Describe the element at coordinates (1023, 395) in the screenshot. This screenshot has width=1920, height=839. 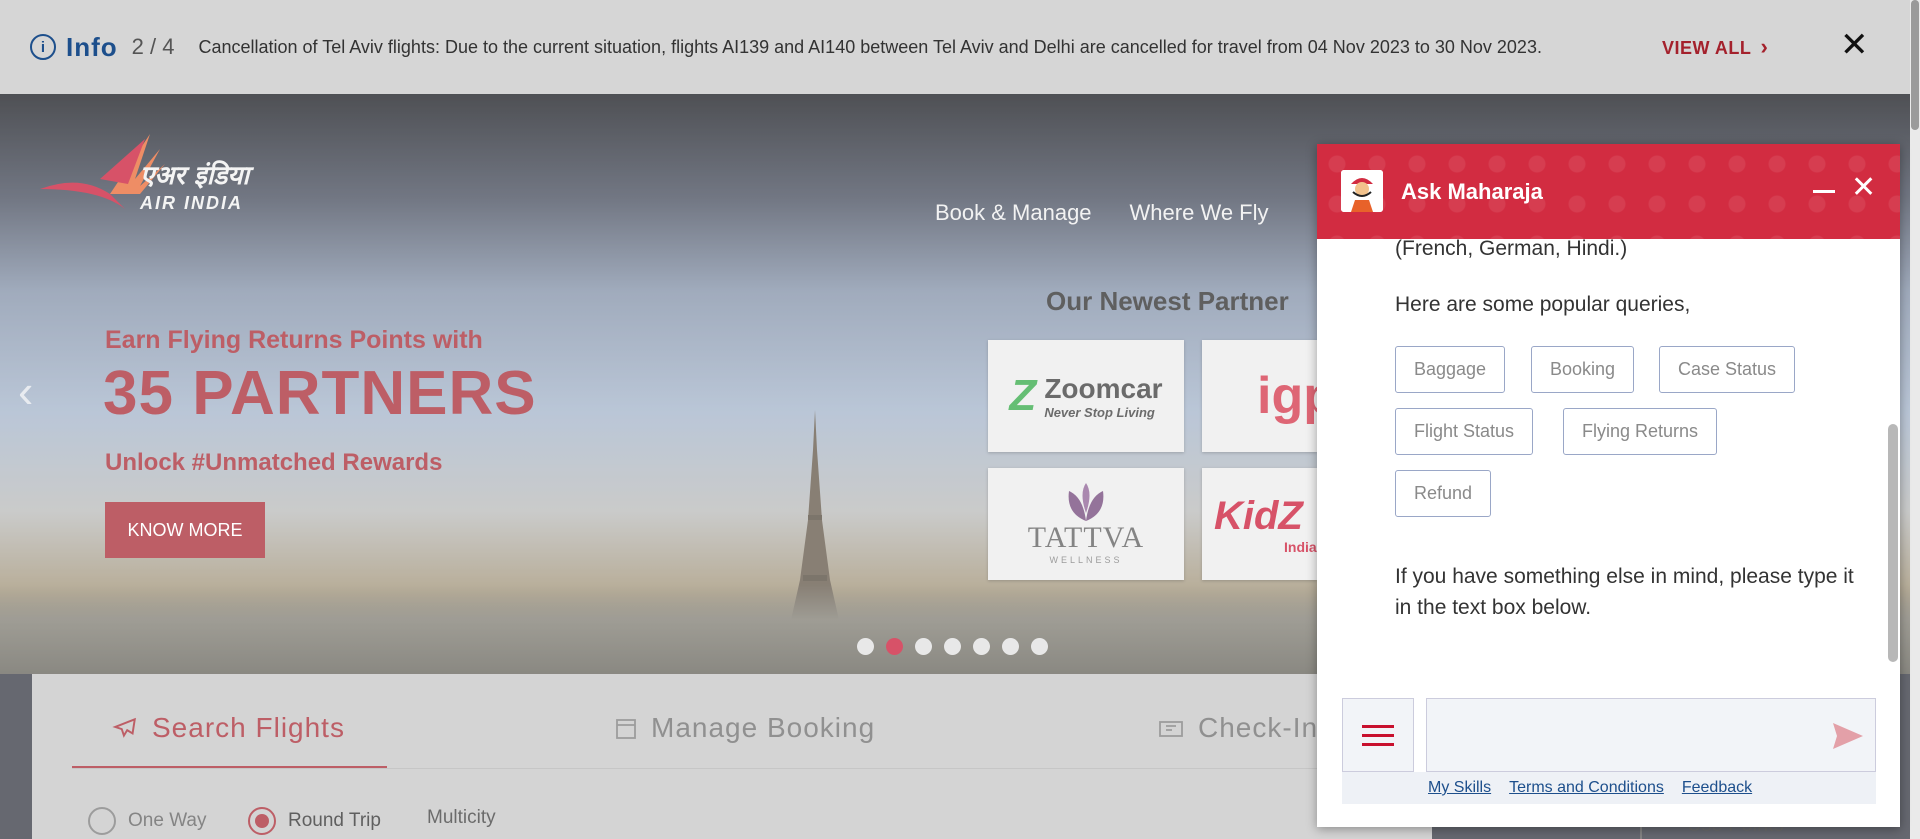
I see `zoomcar-icon: Z` at that location.